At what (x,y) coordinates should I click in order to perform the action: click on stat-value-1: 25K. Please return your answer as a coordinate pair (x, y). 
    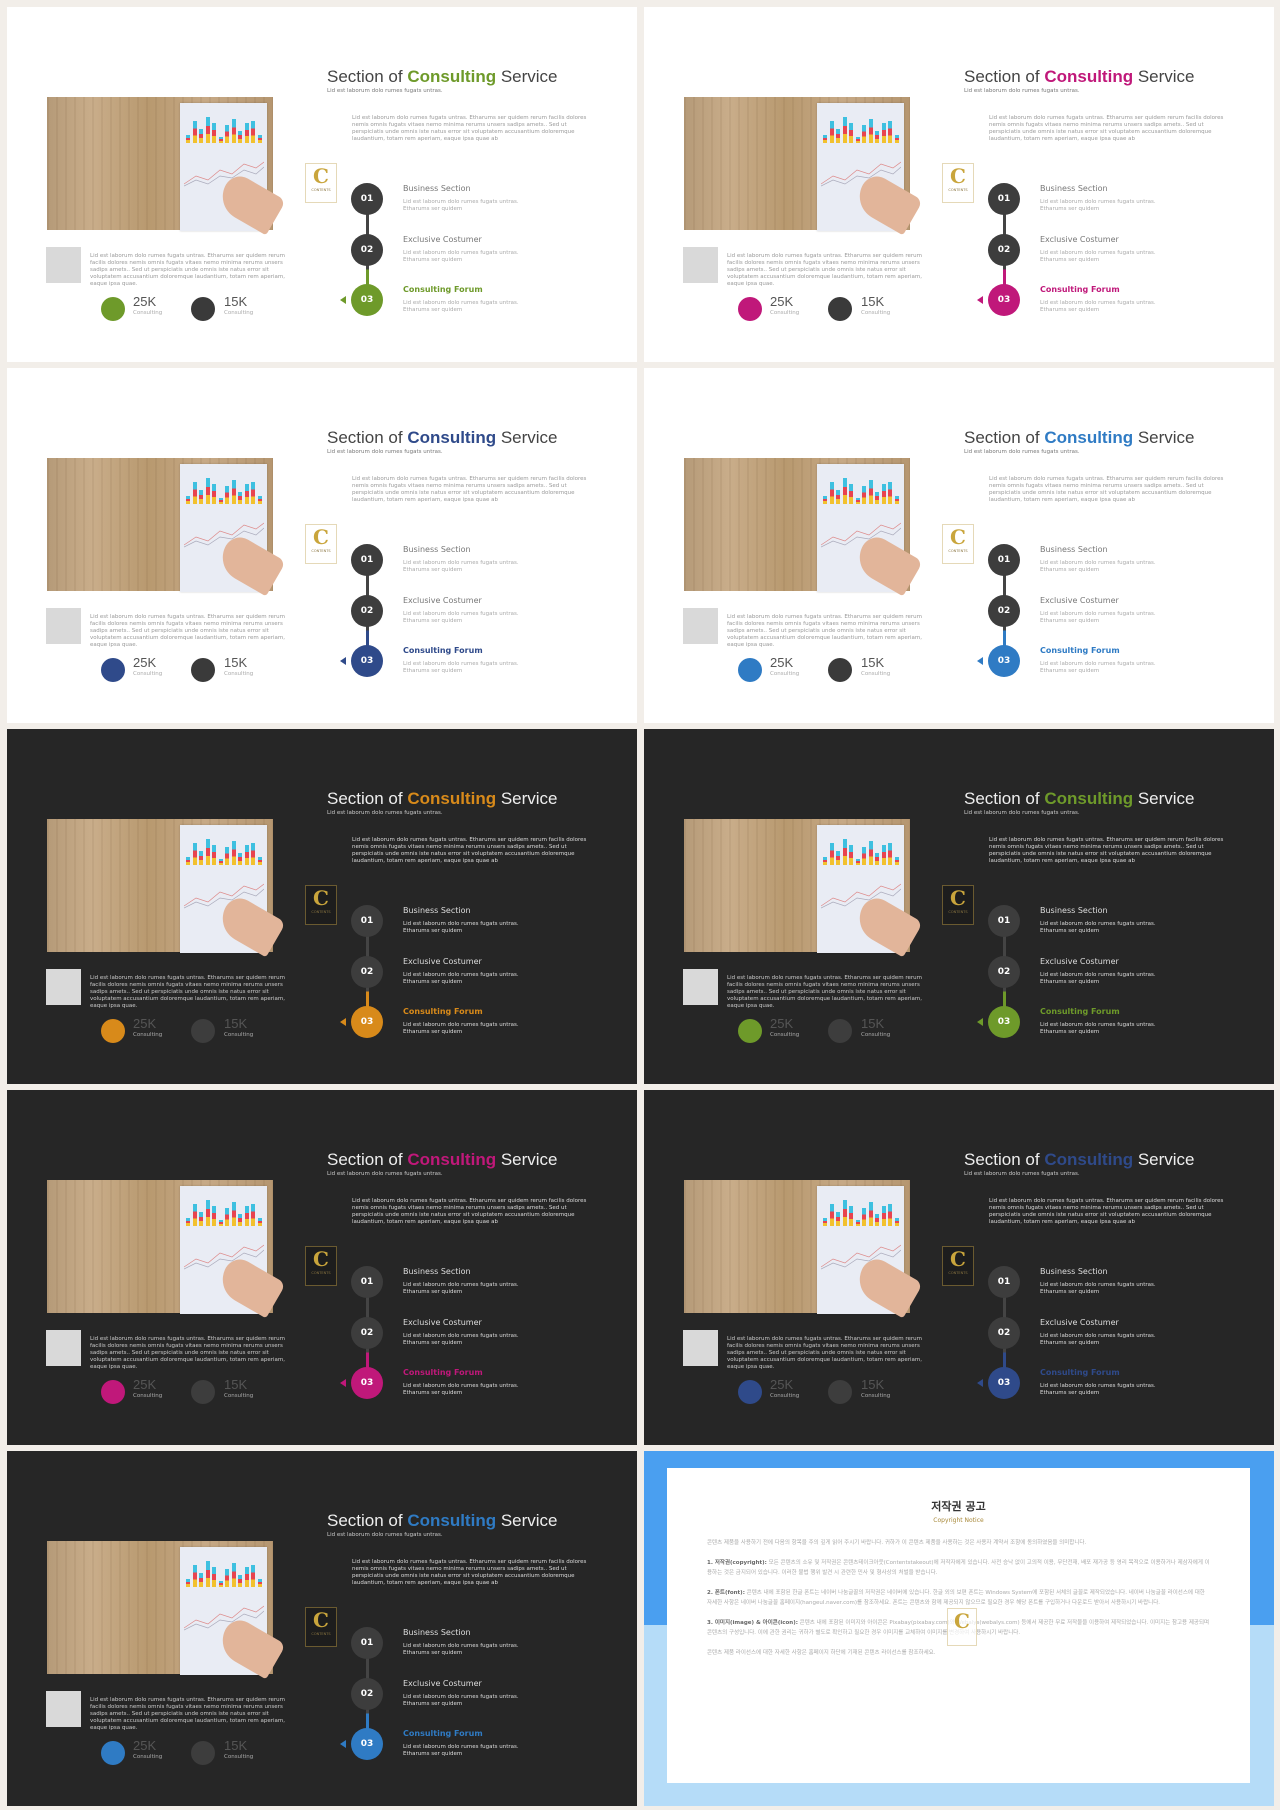
    Looking at the image, I should click on (145, 301).